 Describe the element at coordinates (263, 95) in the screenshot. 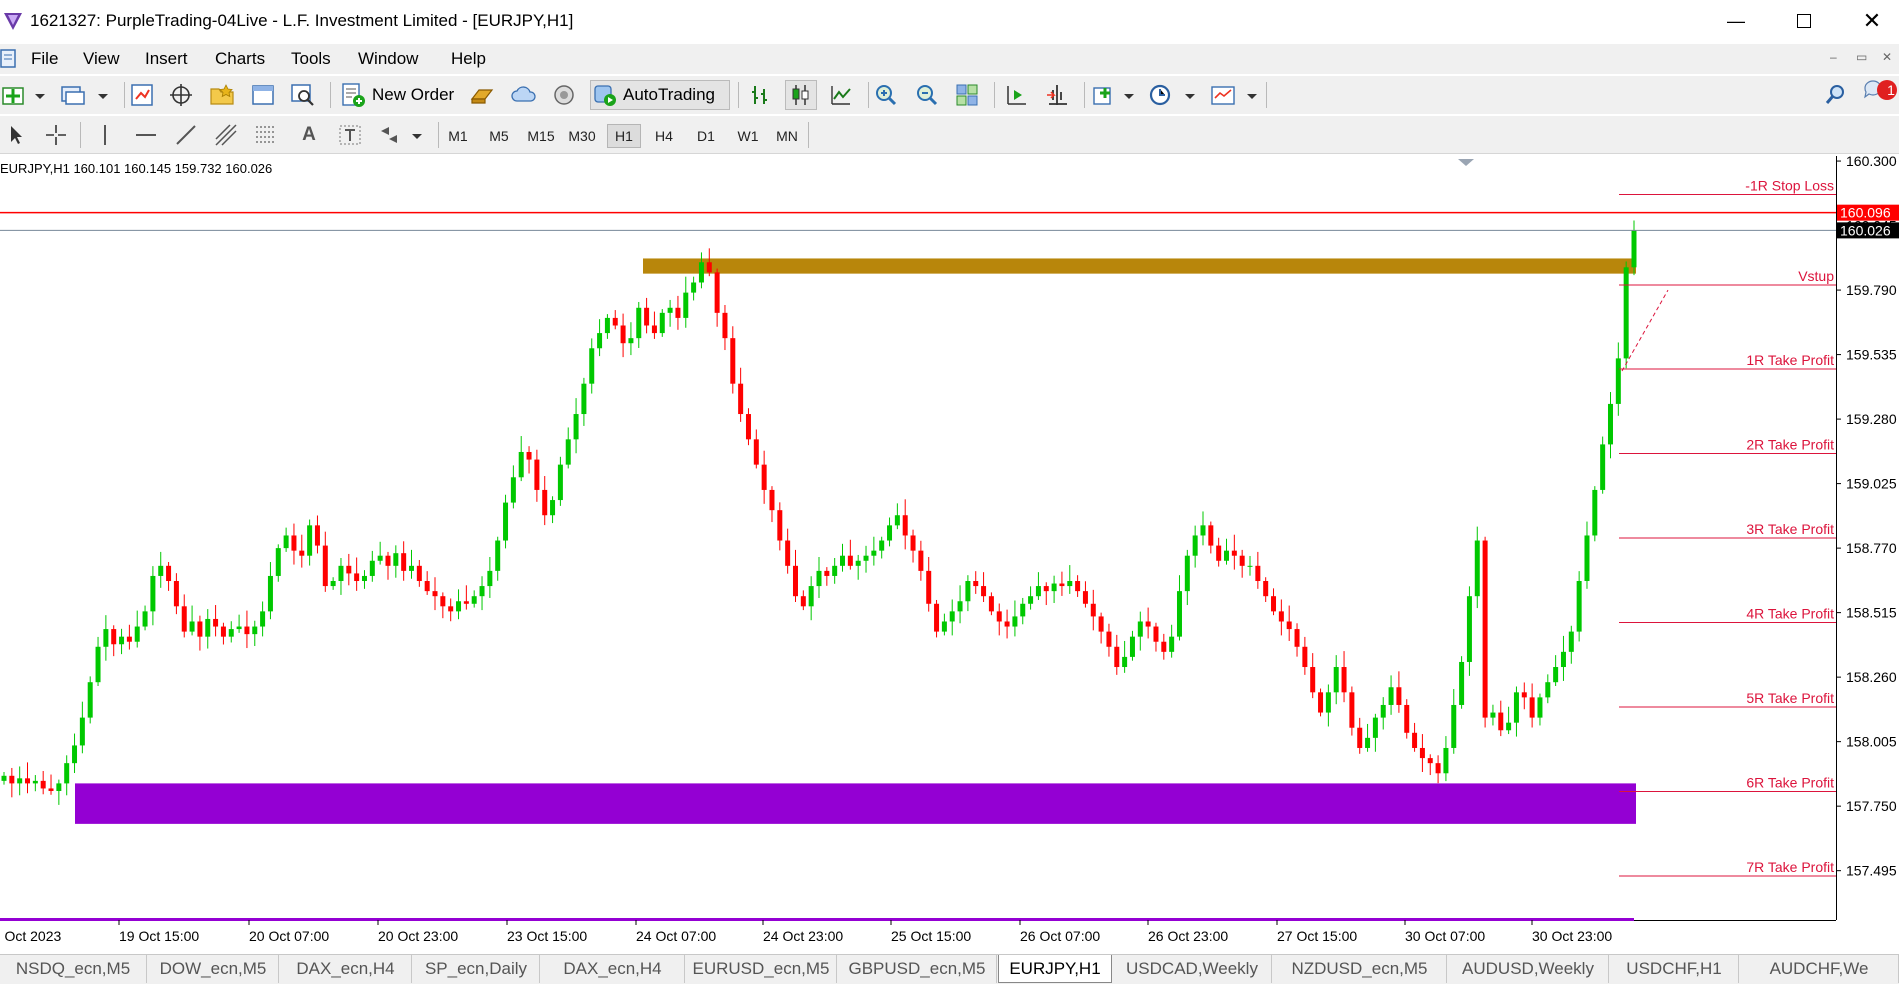

I see `terminal-button` at that location.